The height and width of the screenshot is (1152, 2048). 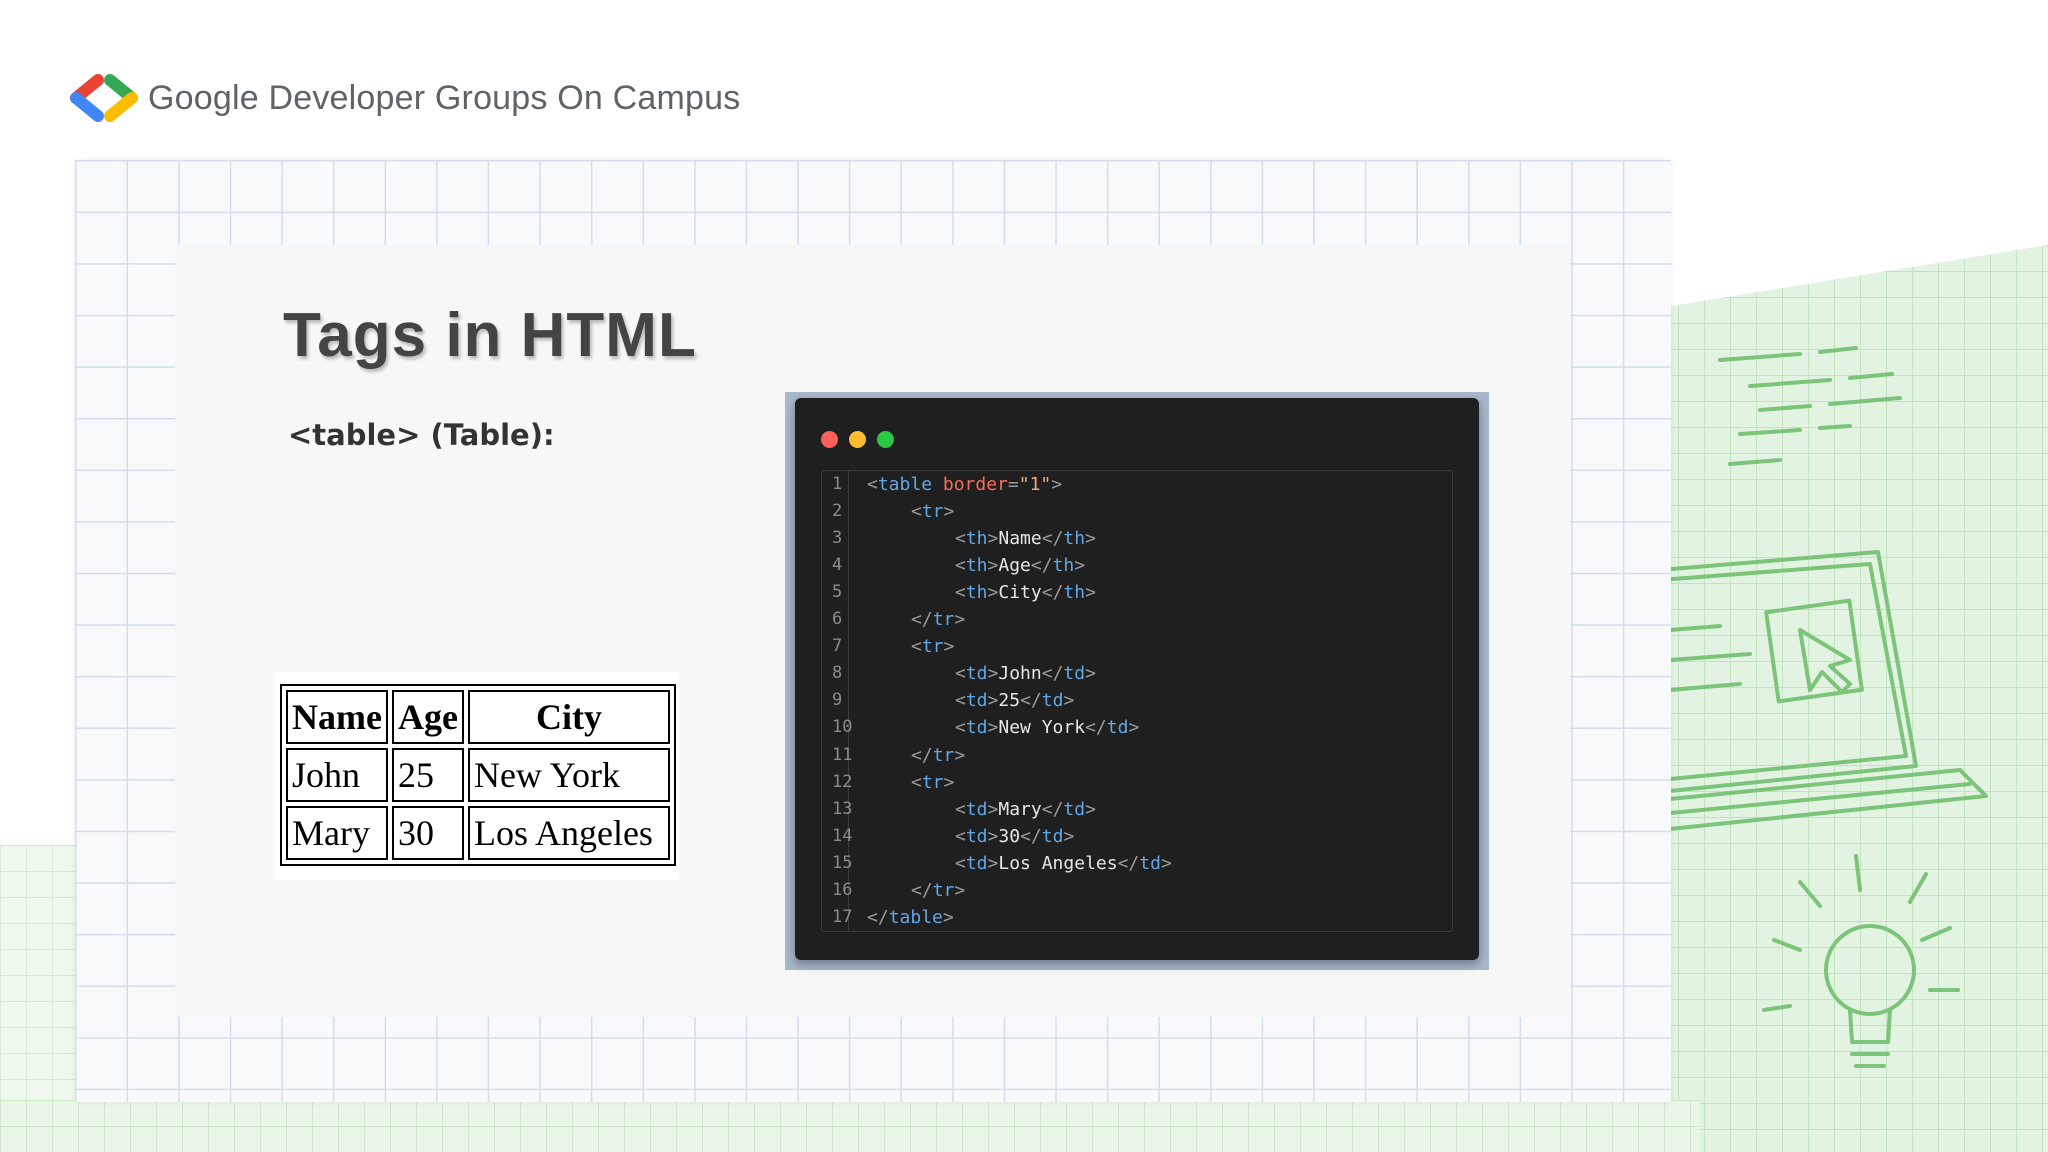 What do you see at coordinates (1137, 917) in the screenshot?
I see `code-line: 17 </table>` at bounding box center [1137, 917].